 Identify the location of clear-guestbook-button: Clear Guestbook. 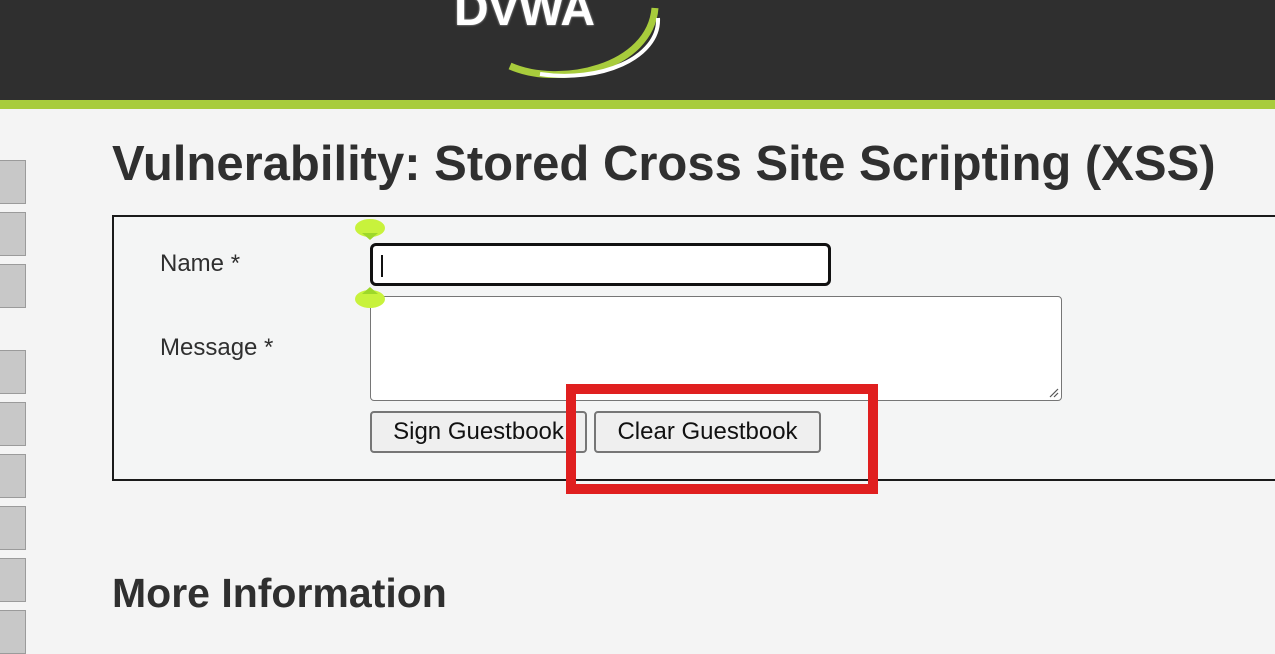
(707, 432).